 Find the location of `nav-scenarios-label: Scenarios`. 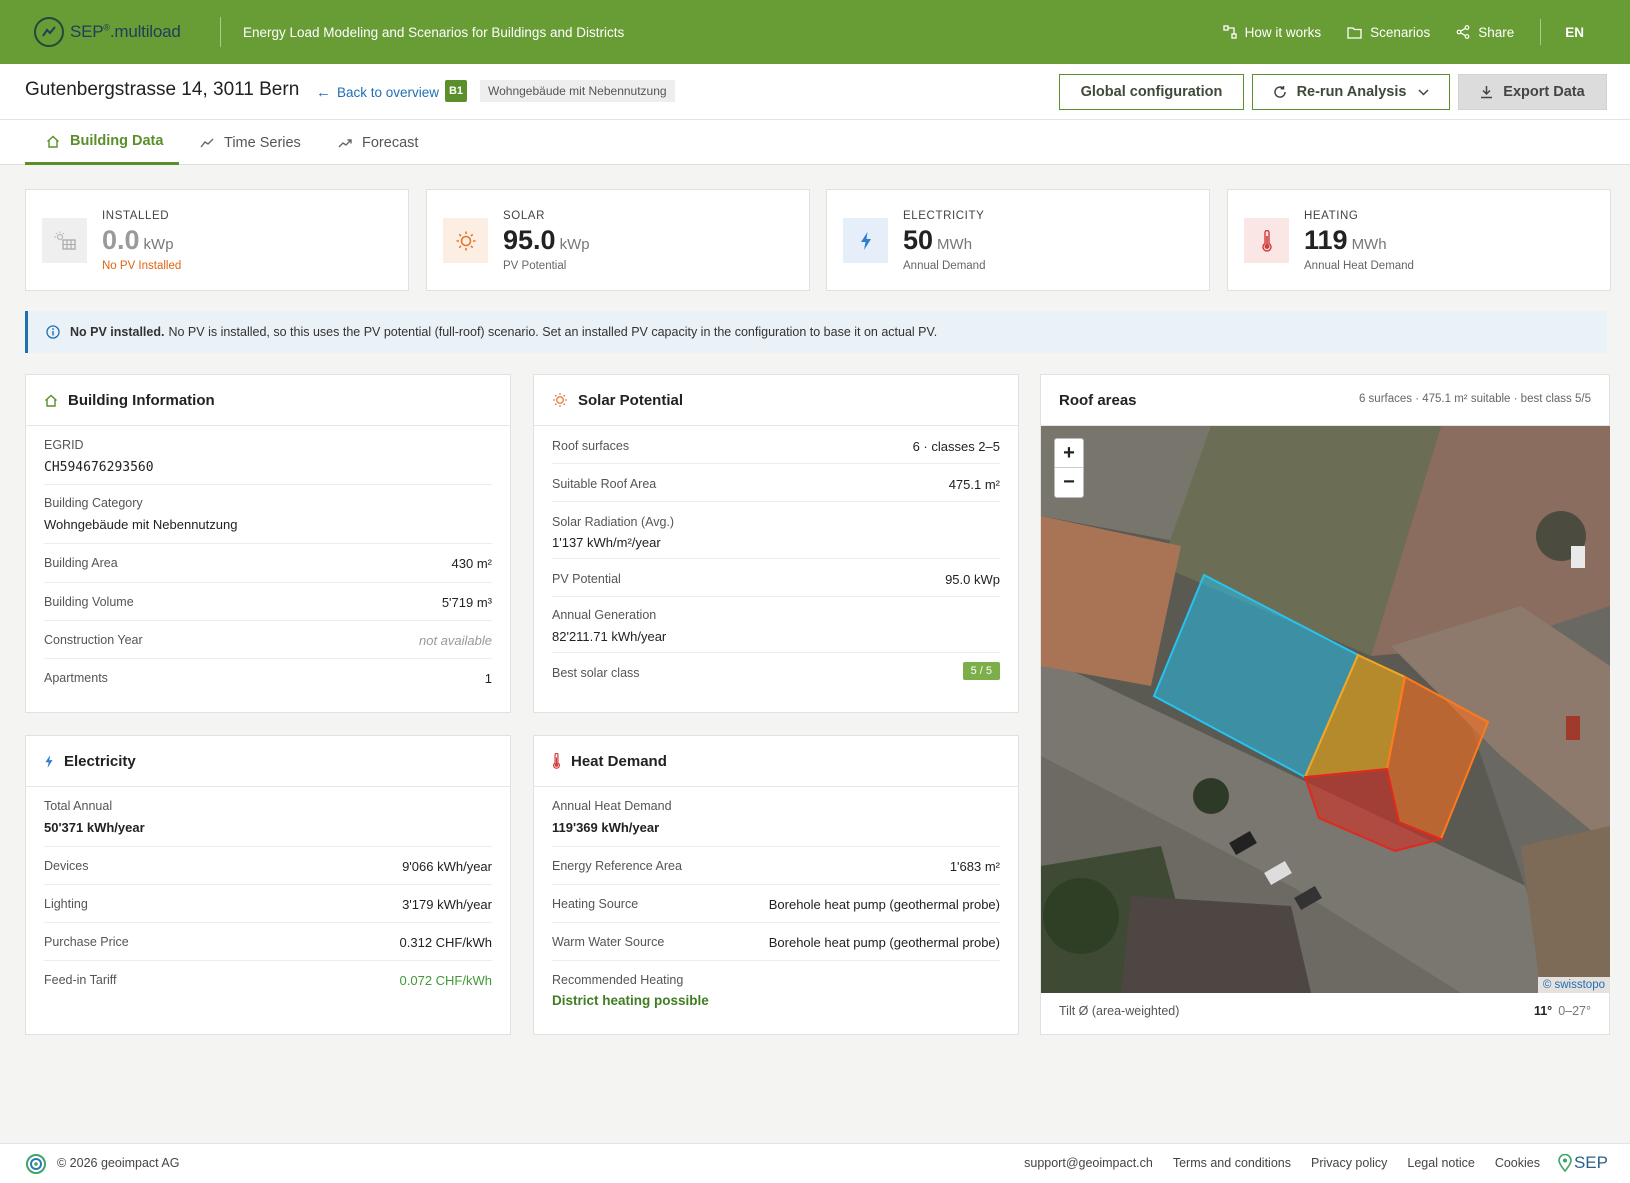

nav-scenarios-label: Scenarios is located at coordinates (1400, 32).